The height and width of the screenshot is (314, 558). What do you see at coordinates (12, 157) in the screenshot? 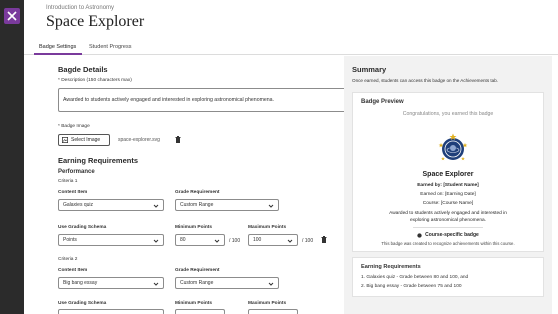
I see `left-rail` at bounding box center [12, 157].